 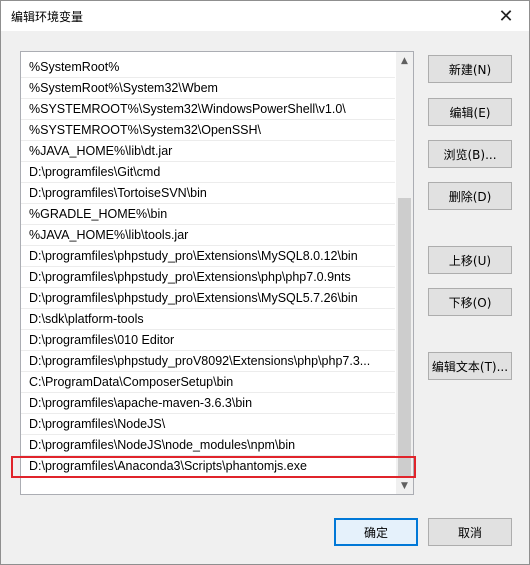 I want to click on path-entry-row: D:\sdk\platform-tools, so click(x=208, y=319).